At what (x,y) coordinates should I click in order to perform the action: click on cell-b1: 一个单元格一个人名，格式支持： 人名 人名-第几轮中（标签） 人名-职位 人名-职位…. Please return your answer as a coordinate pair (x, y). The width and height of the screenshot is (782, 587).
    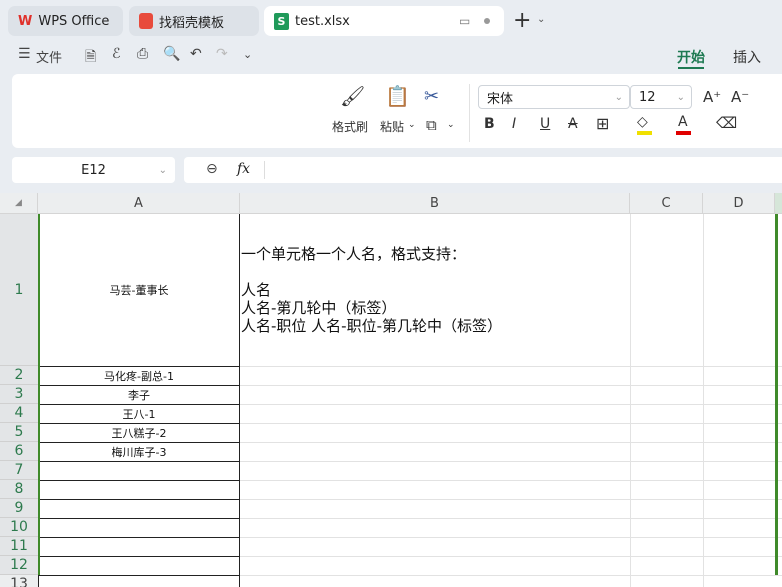
    Looking at the image, I should click on (371, 290).